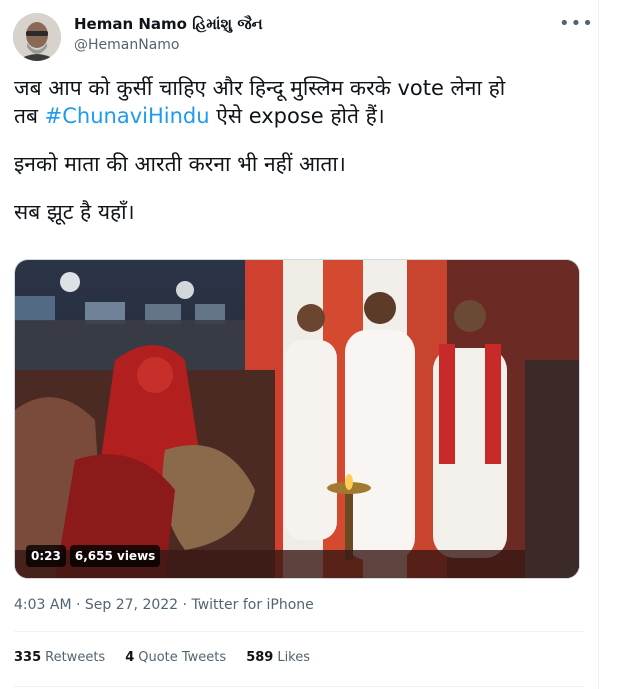 Image resolution: width=617 pixels, height=689 pixels. What do you see at coordinates (297, 116) in the screenshot?
I see `tweet-line: ऐसे expose होते हैं।` at bounding box center [297, 116].